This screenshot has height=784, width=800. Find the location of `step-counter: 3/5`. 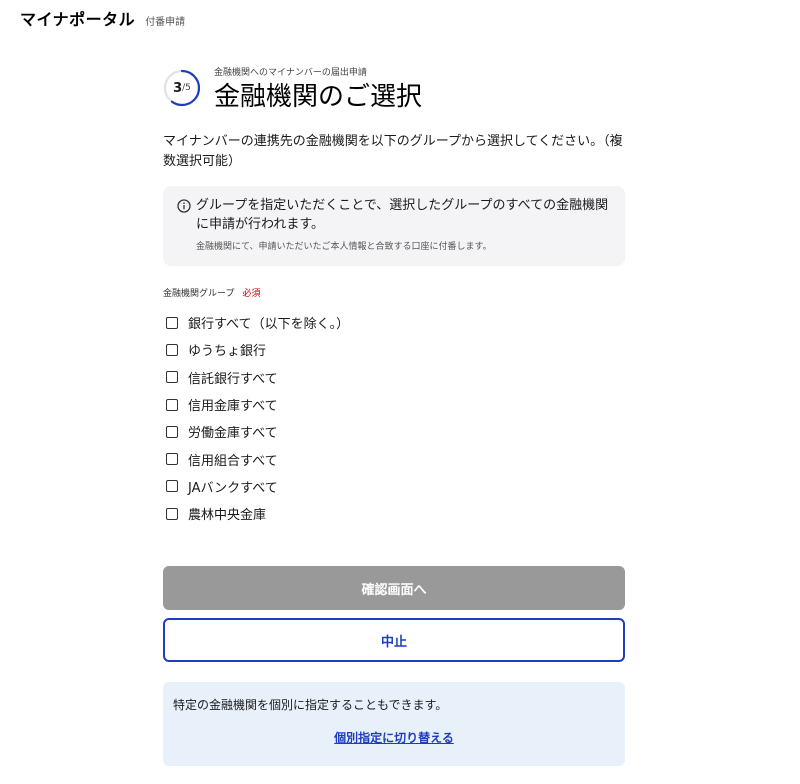

step-counter: 3/5 is located at coordinates (182, 88).